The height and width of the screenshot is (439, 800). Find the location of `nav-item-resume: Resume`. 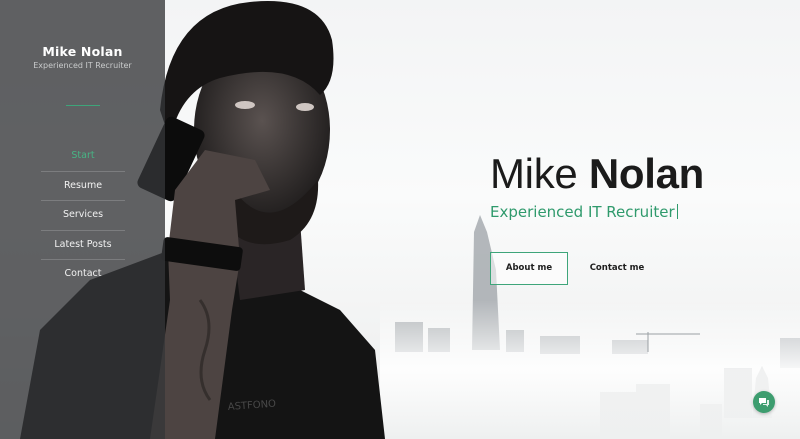

nav-item-resume: Resume is located at coordinates (83, 186).